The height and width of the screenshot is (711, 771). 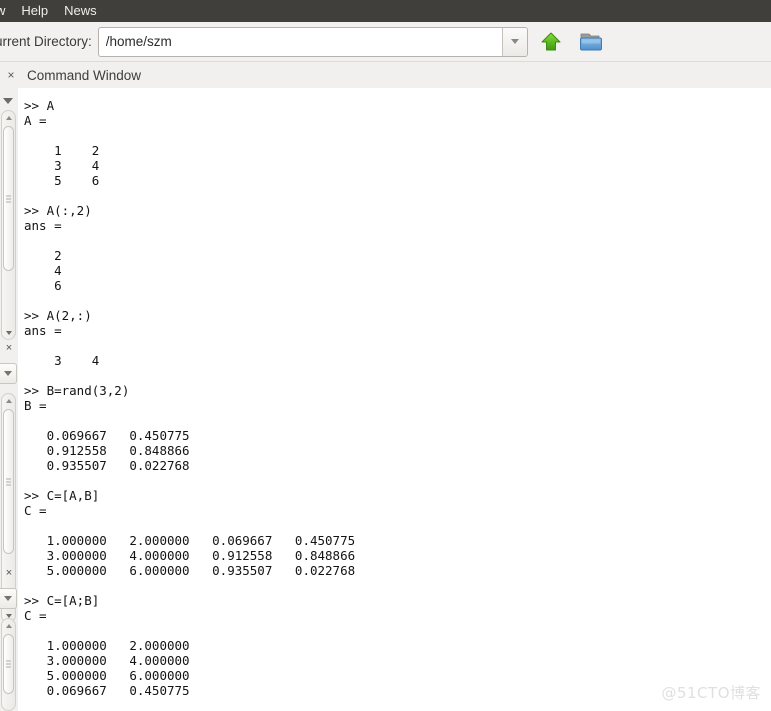 I want to click on browse-folder-button, so click(x=591, y=42).